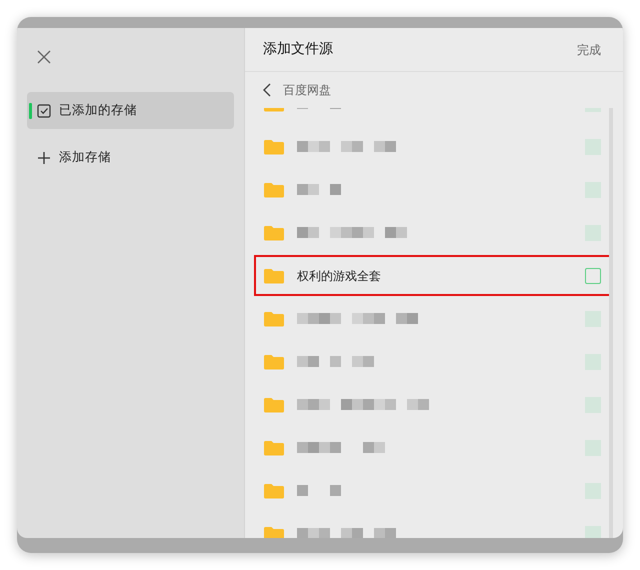  I want to click on back-icon, so click(267, 90).